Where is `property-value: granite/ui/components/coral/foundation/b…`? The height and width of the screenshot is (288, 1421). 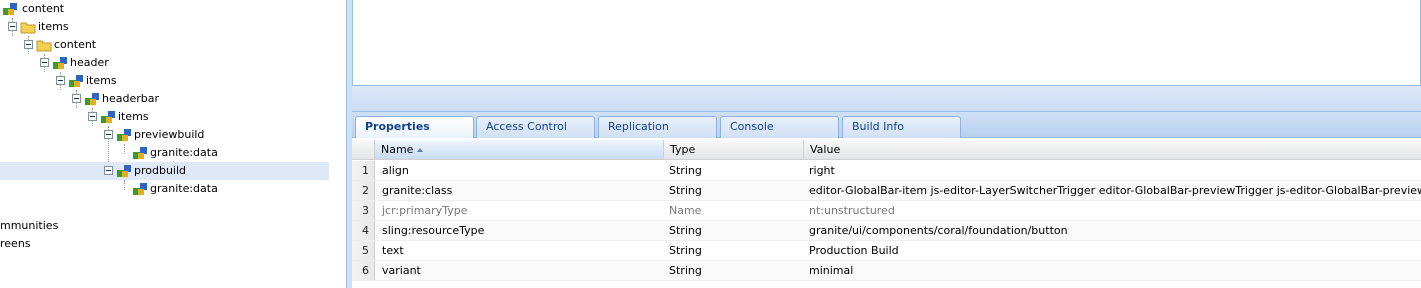
property-value: granite/ui/components/coral/foundation/b… is located at coordinates (938, 230).